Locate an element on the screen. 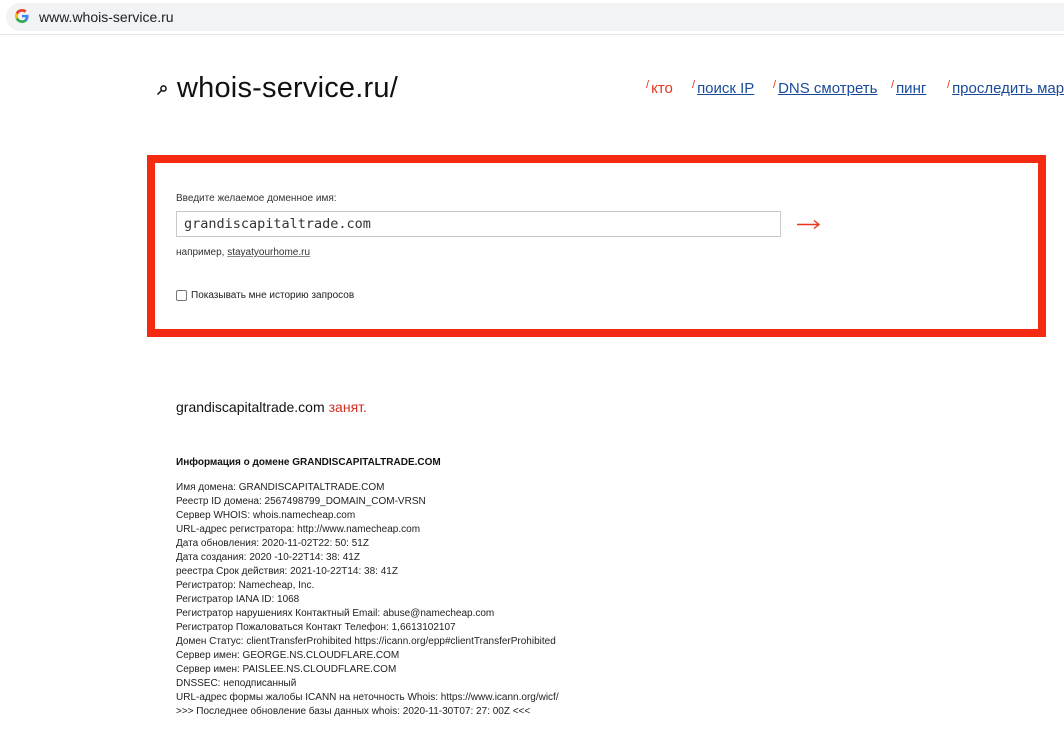 This screenshot has width=1064, height=730. nav-item-dns: / DNS смотреть is located at coordinates (825, 88).